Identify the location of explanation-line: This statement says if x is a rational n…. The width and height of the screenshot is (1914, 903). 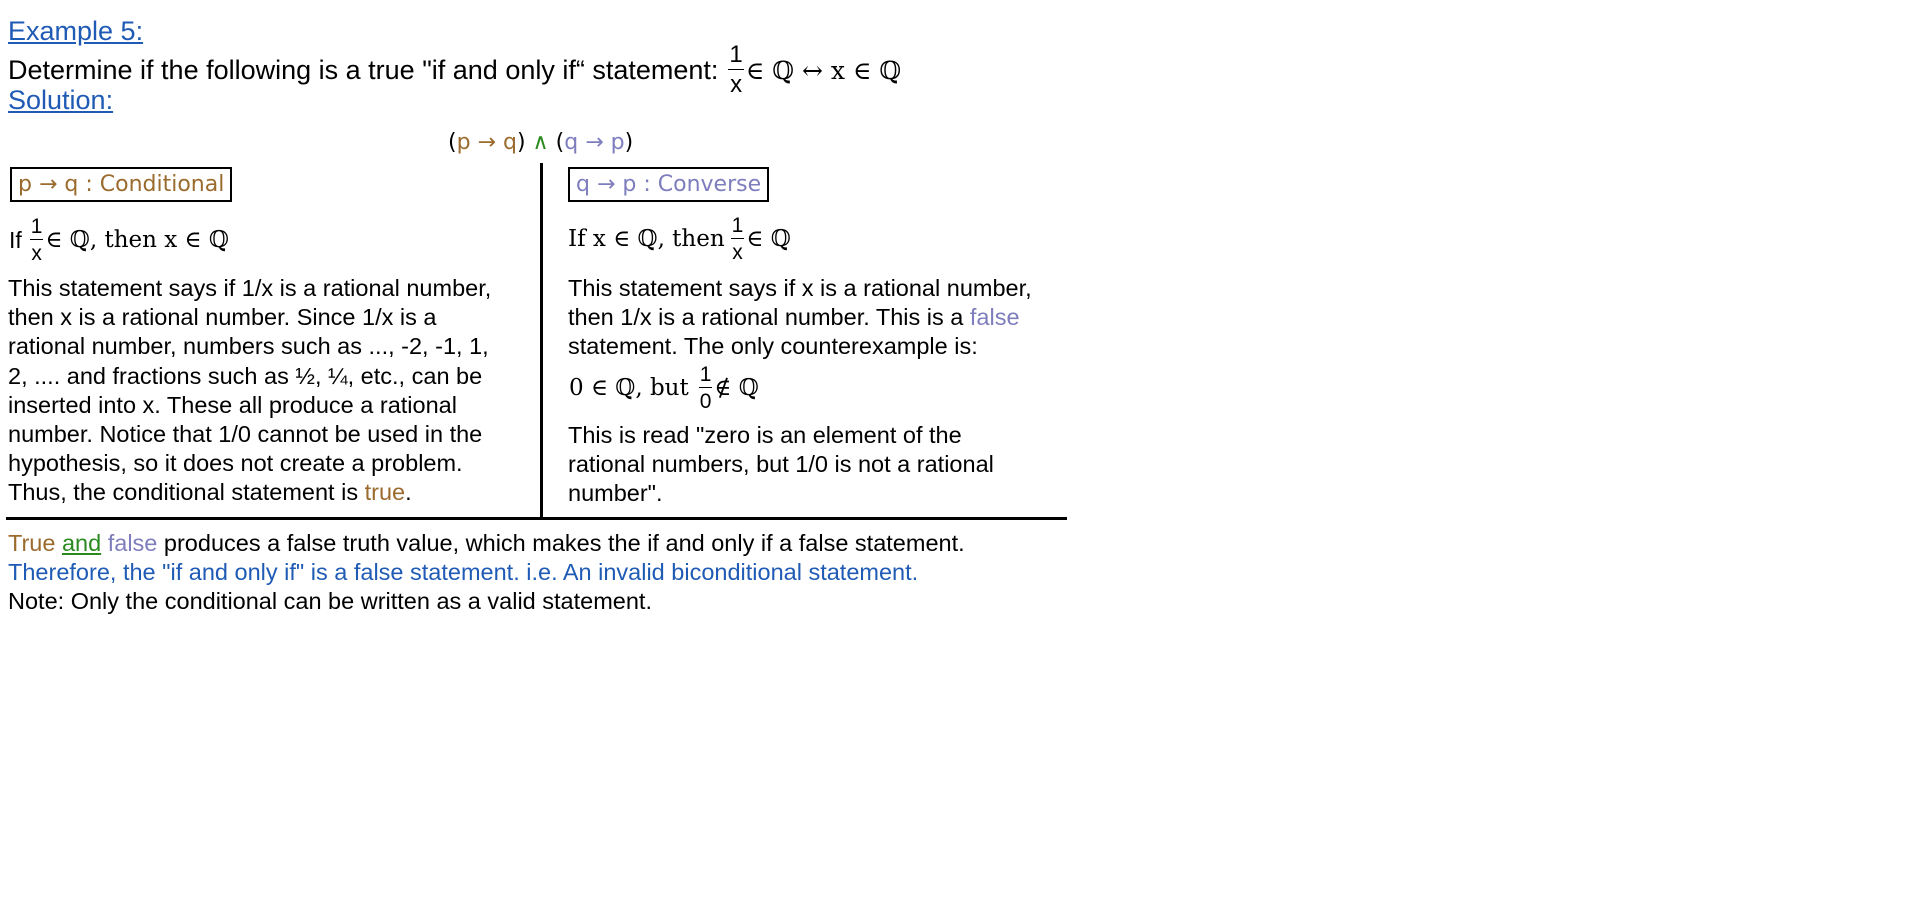
(800, 288).